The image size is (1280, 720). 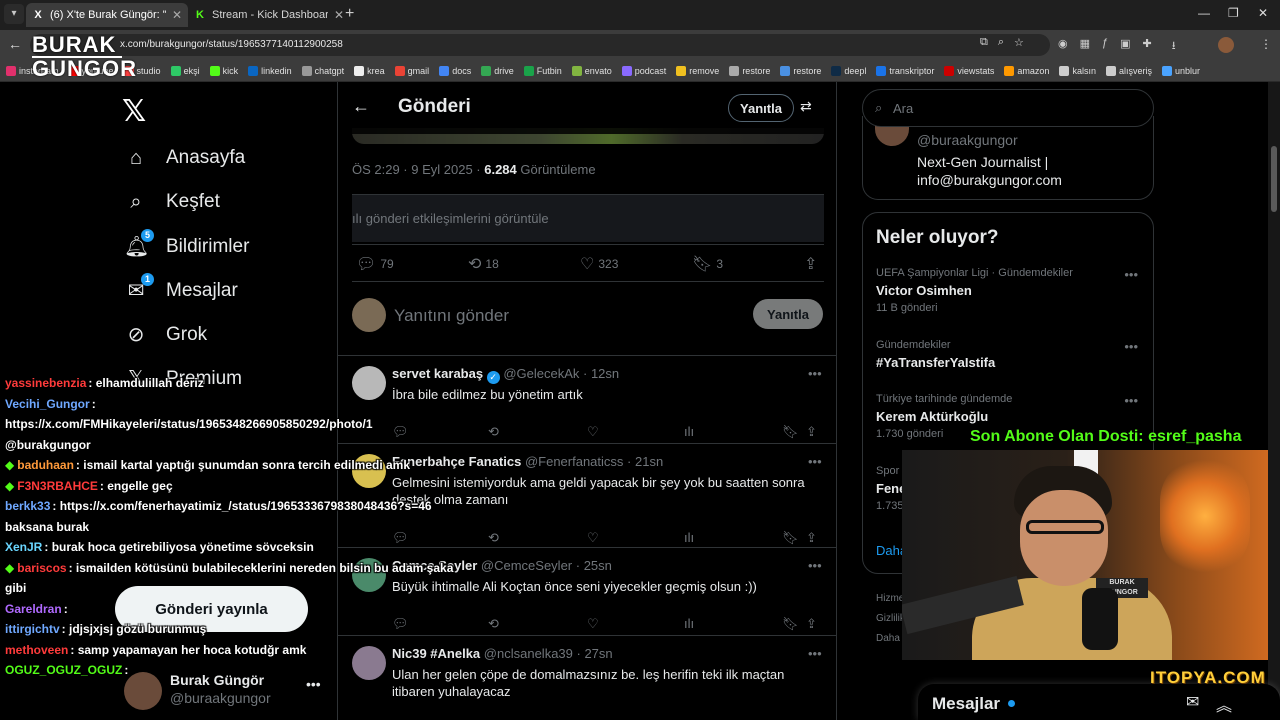 What do you see at coordinates (591, 70) in the screenshot?
I see `bookmark-item: envato` at bounding box center [591, 70].